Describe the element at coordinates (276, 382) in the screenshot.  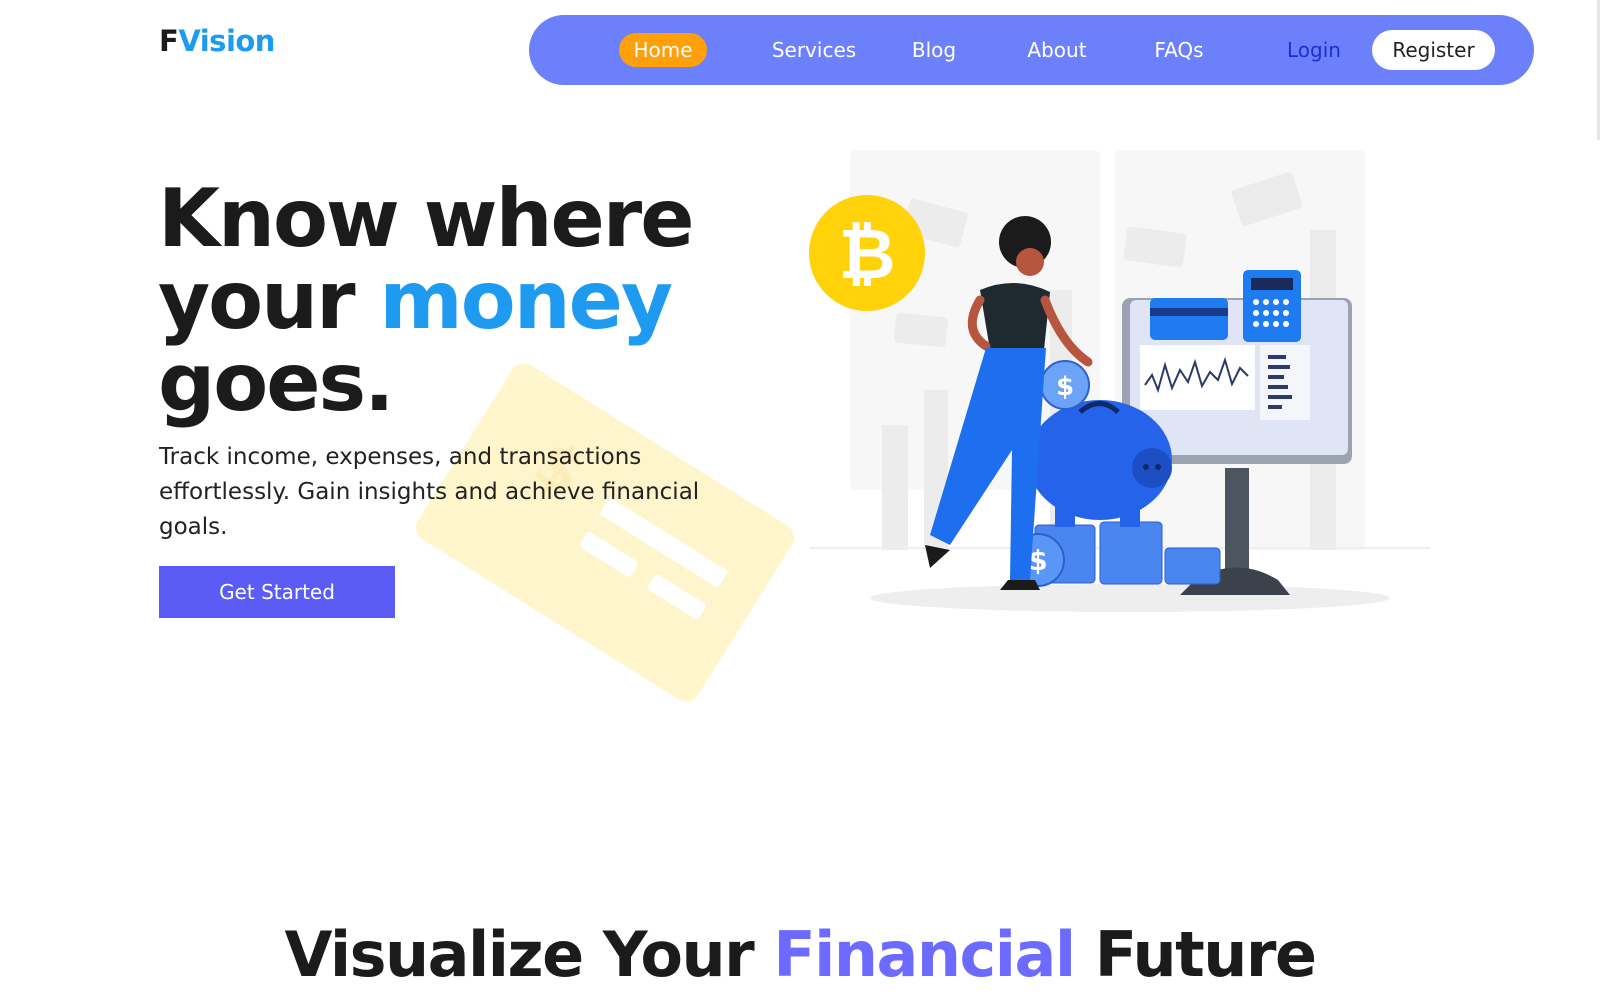
I see `hero-title-line3: goes.` at that location.